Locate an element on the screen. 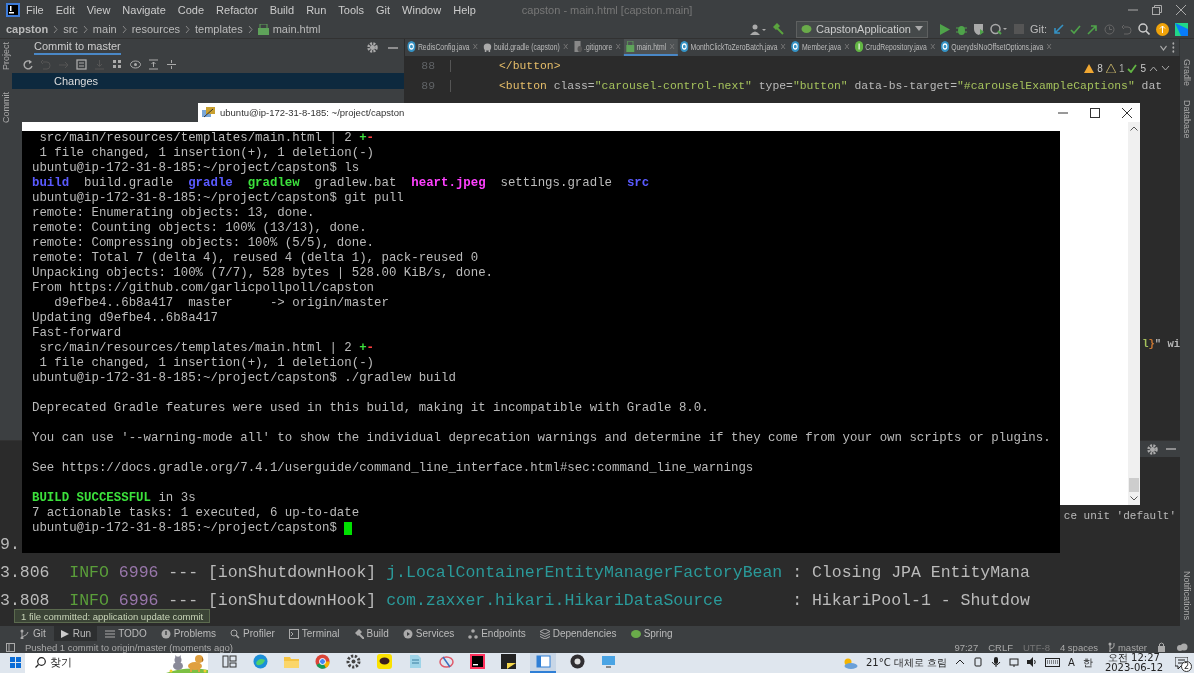 The image size is (1194, 673). device-icon is located at coordinates (978, 662).